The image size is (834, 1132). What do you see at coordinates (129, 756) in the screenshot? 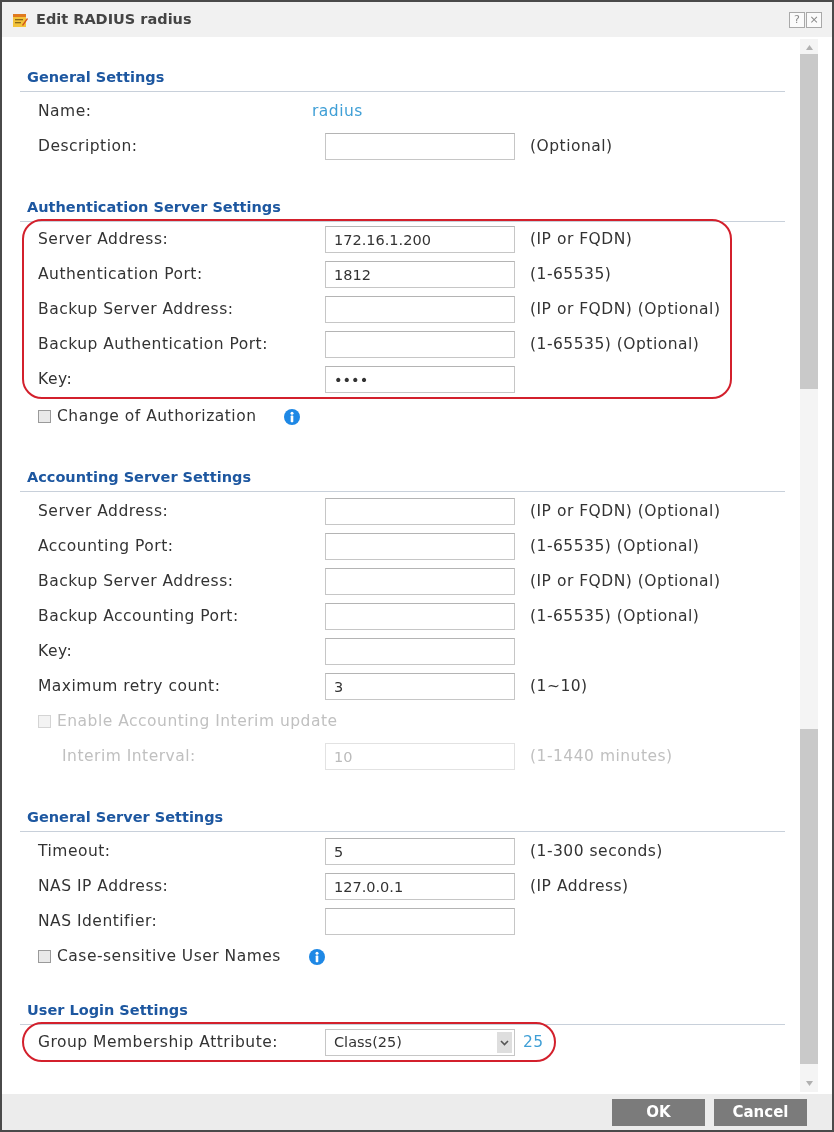
I see `field-label: Interim Interval:` at bounding box center [129, 756].